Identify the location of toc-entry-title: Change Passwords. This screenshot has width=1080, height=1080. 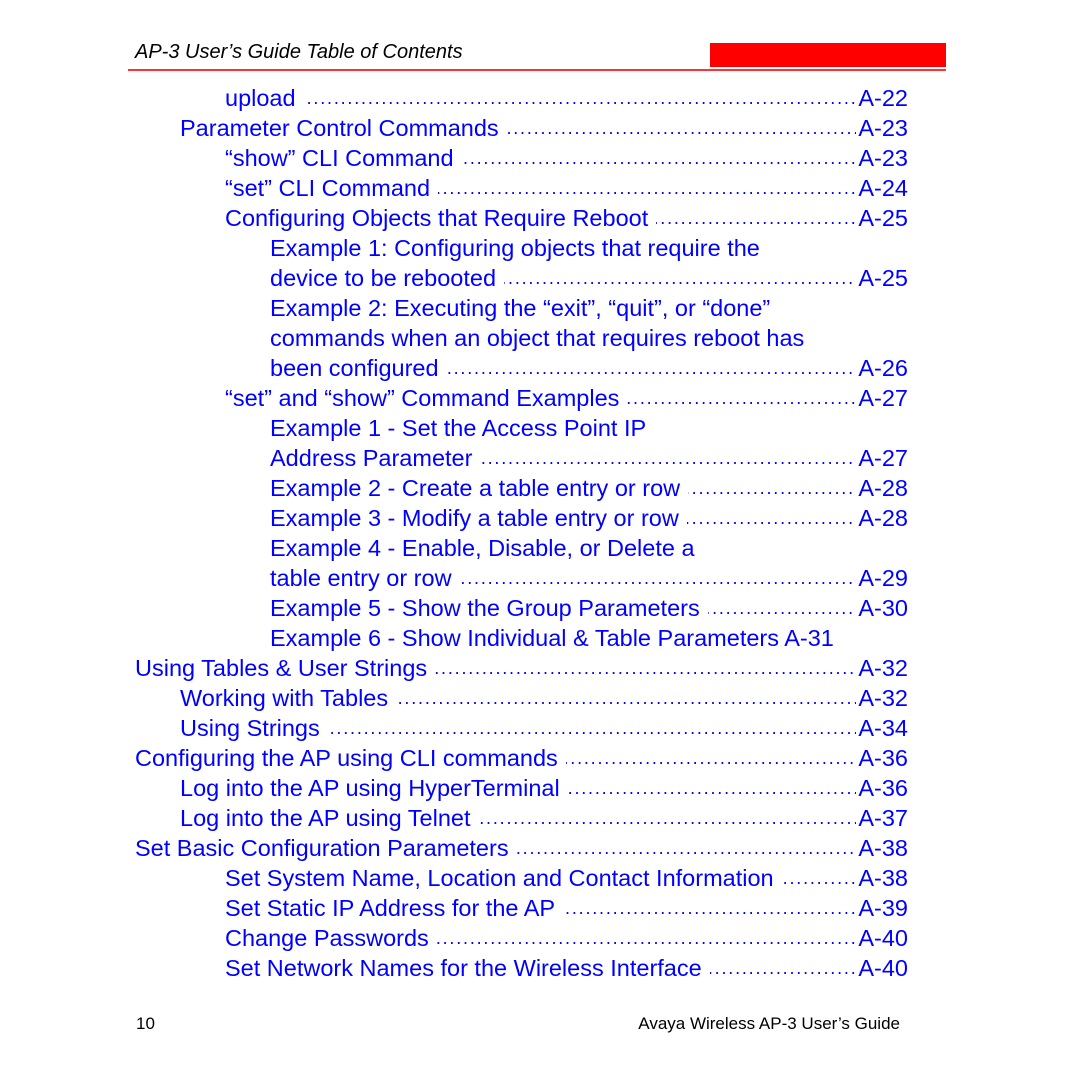
(331, 938).